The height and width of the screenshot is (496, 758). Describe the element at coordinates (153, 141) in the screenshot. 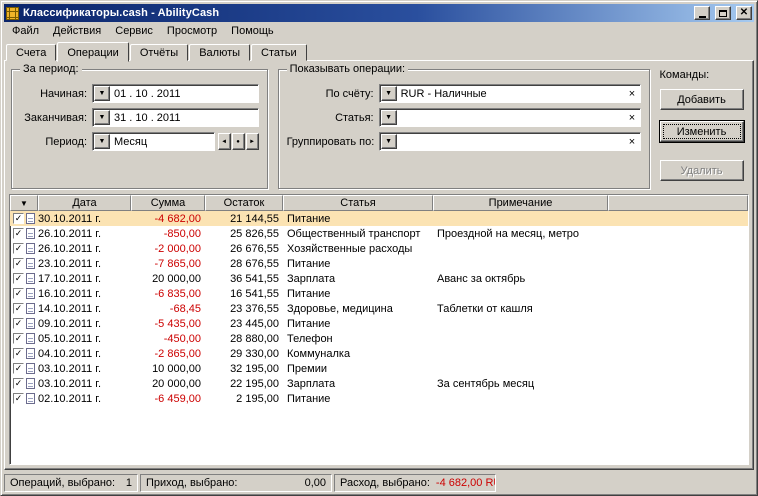

I see `period-field: ▼ Месяц` at that location.